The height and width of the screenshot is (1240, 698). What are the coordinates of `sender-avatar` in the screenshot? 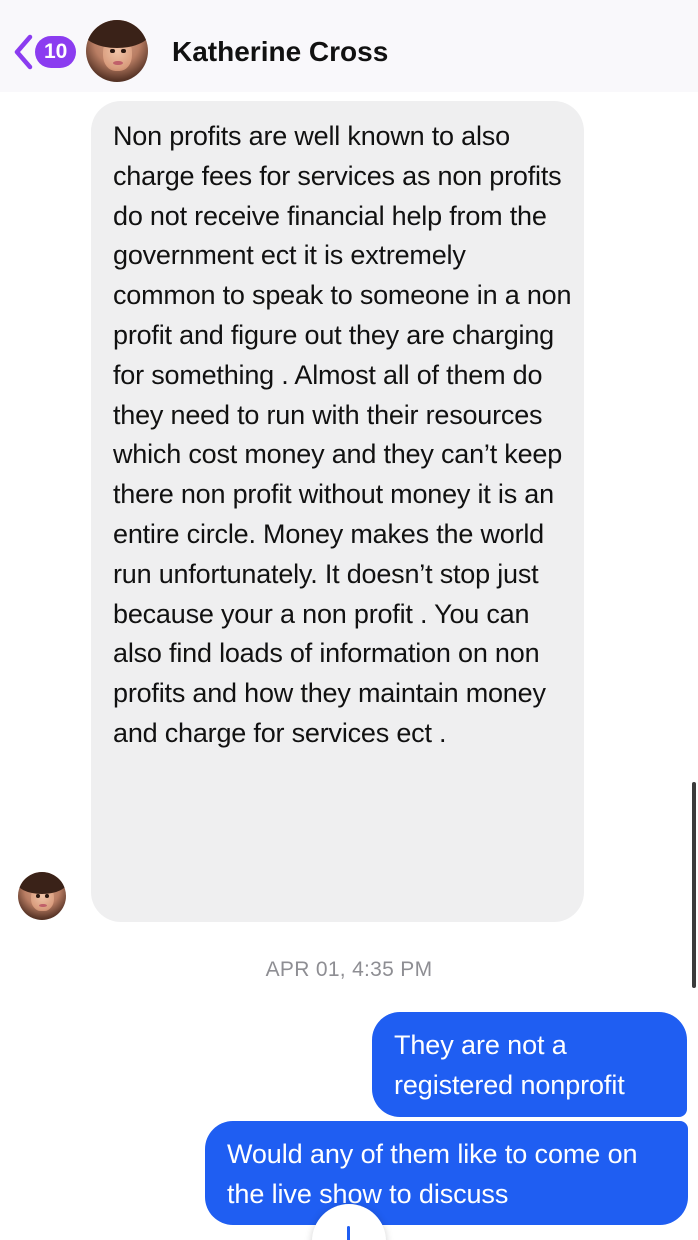 It's located at (42, 896).